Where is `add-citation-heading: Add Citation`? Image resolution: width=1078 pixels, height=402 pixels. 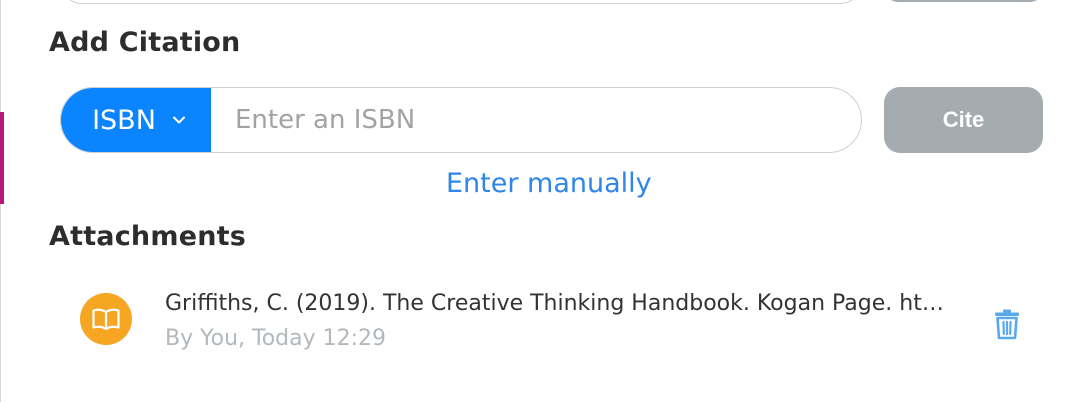
add-citation-heading: Add Citation is located at coordinates (145, 42).